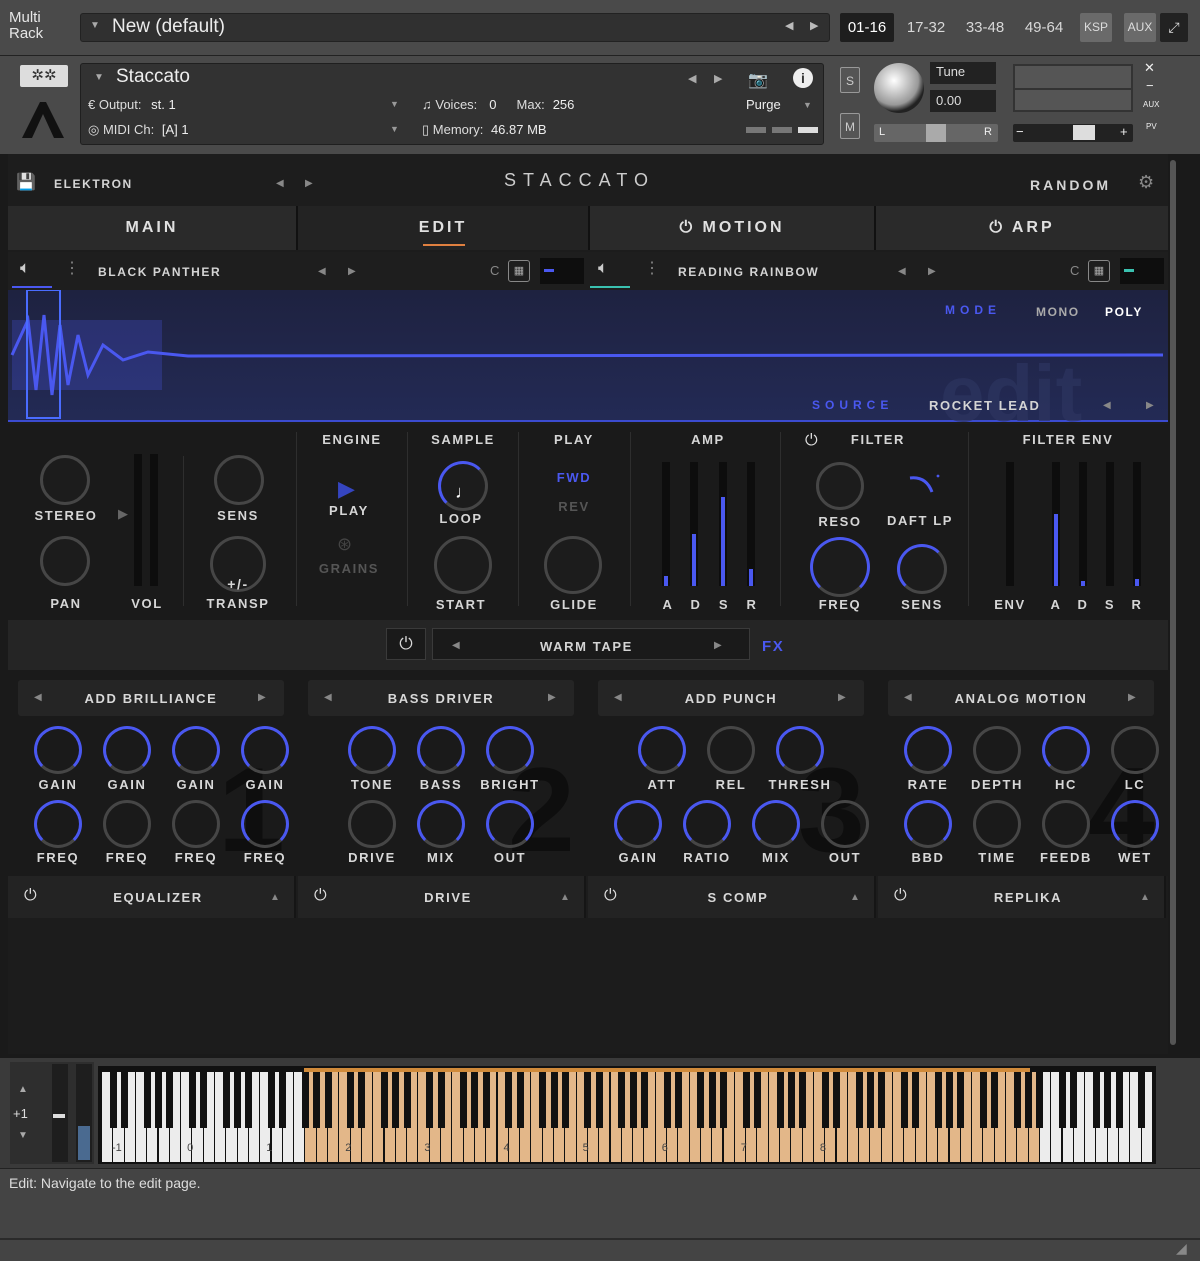  What do you see at coordinates (1124, 312) in the screenshot?
I see `poly-button: POLY` at bounding box center [1124, 312].